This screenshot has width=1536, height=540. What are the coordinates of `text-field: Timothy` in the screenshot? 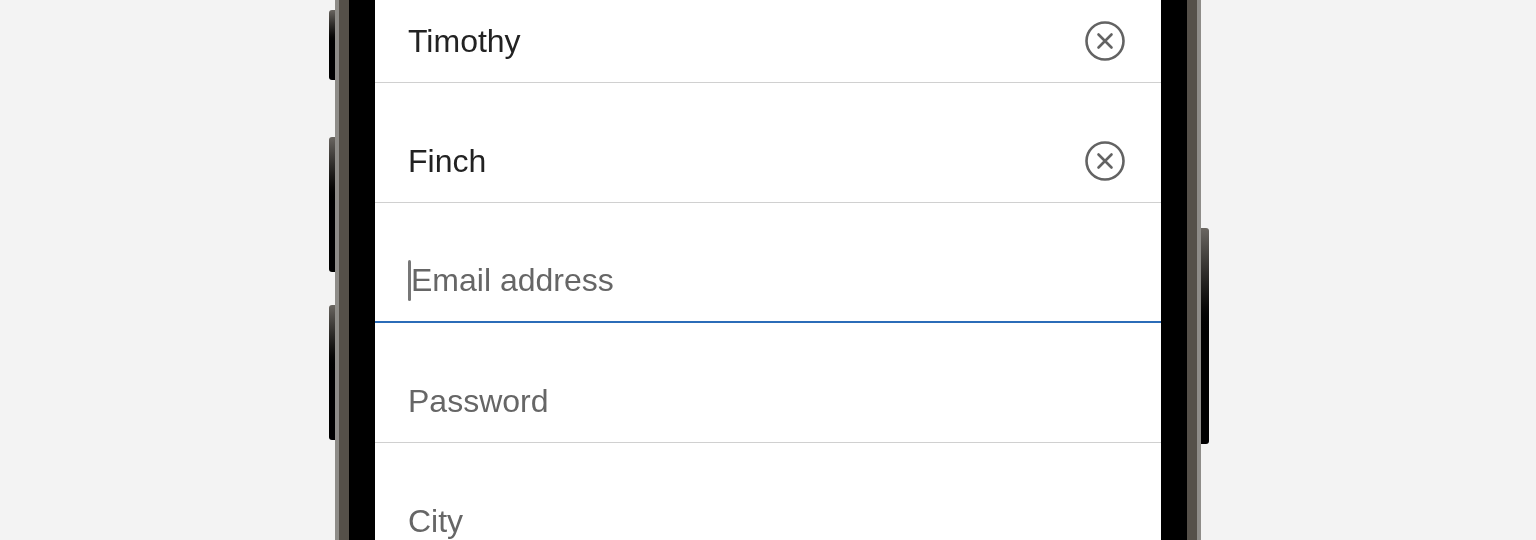 It's located at (768, 41).